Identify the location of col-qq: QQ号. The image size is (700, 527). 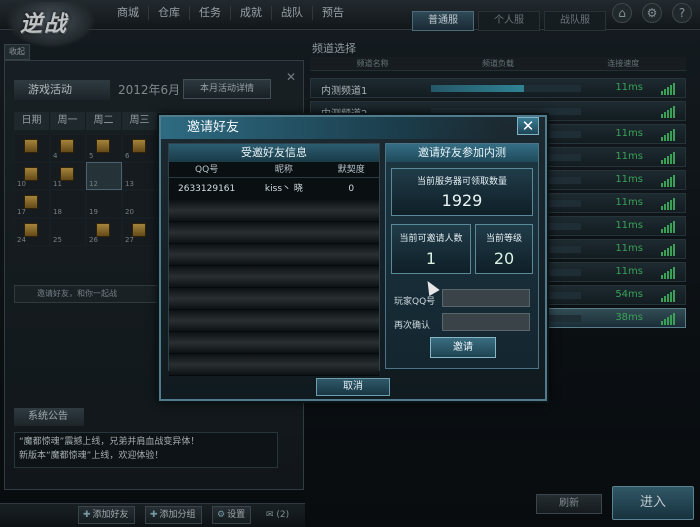
(207, 170).